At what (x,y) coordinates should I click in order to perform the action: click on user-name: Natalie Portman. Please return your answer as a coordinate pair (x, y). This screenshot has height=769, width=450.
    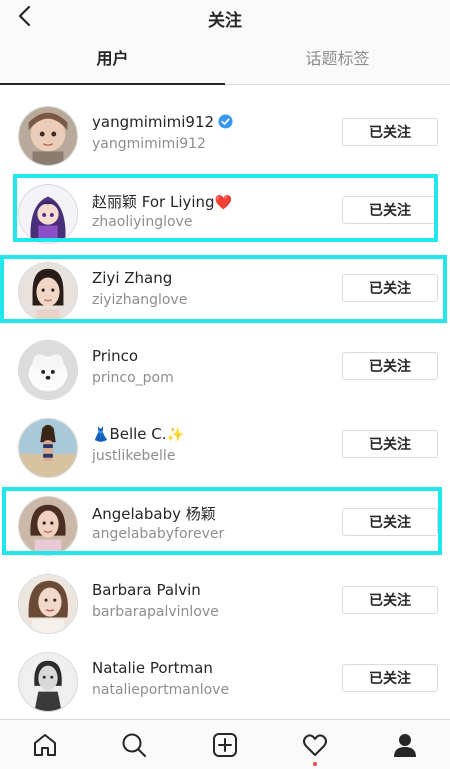
    Looking at the image, I should click on (152, 668).